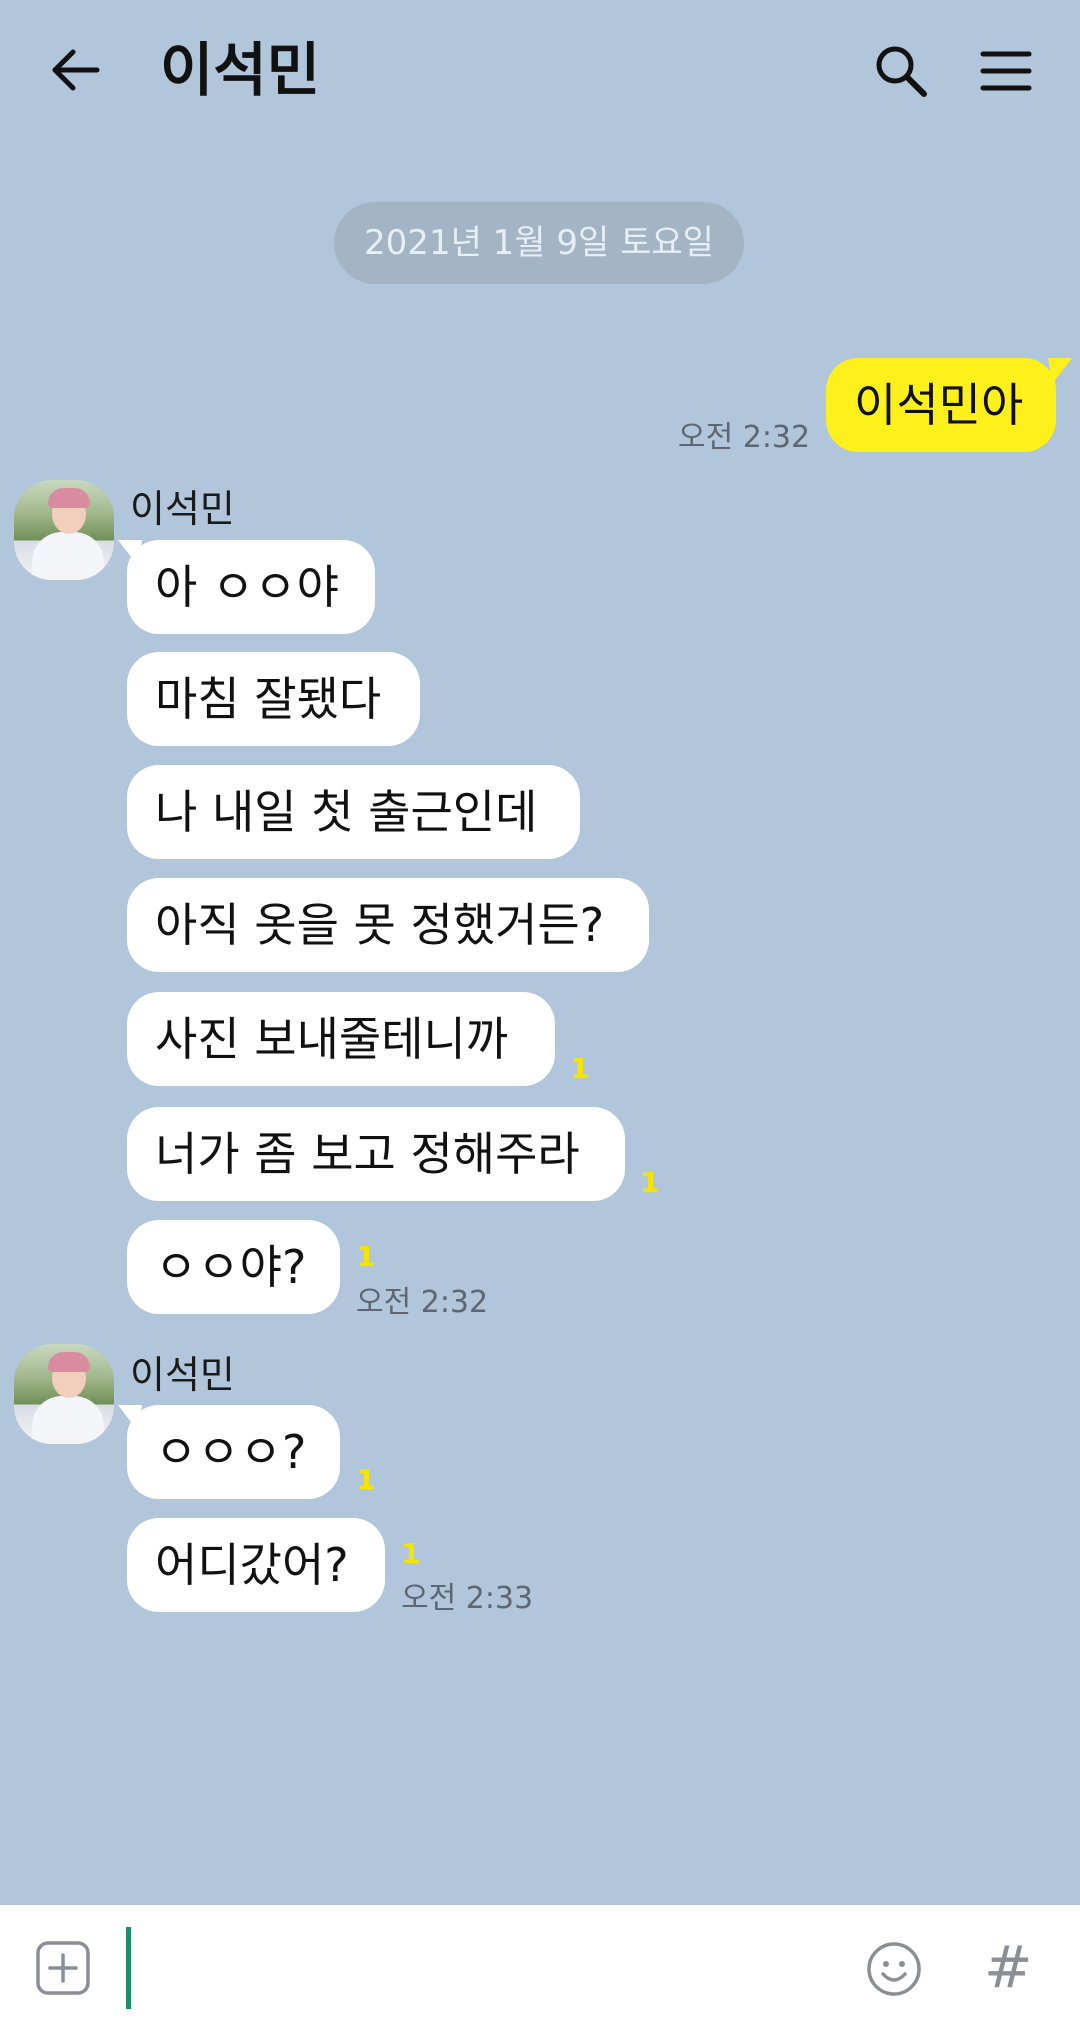  I want to click on my-message-bubble: 이석민아, so click(941, 405).